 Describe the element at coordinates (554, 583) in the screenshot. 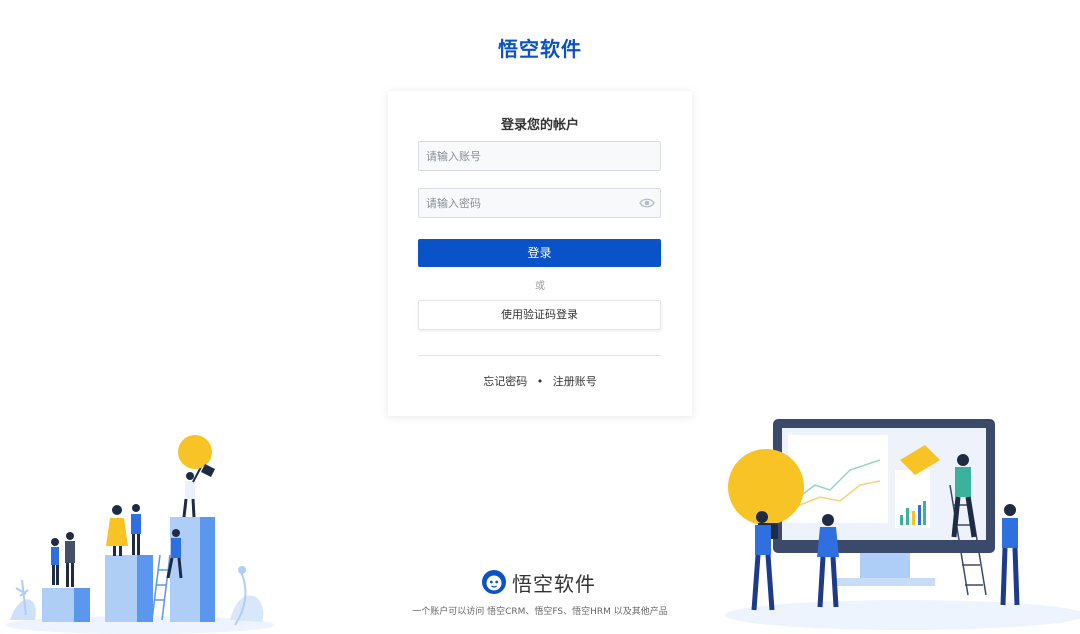

I see `footer-logo-text: 悟空软件` at that location.